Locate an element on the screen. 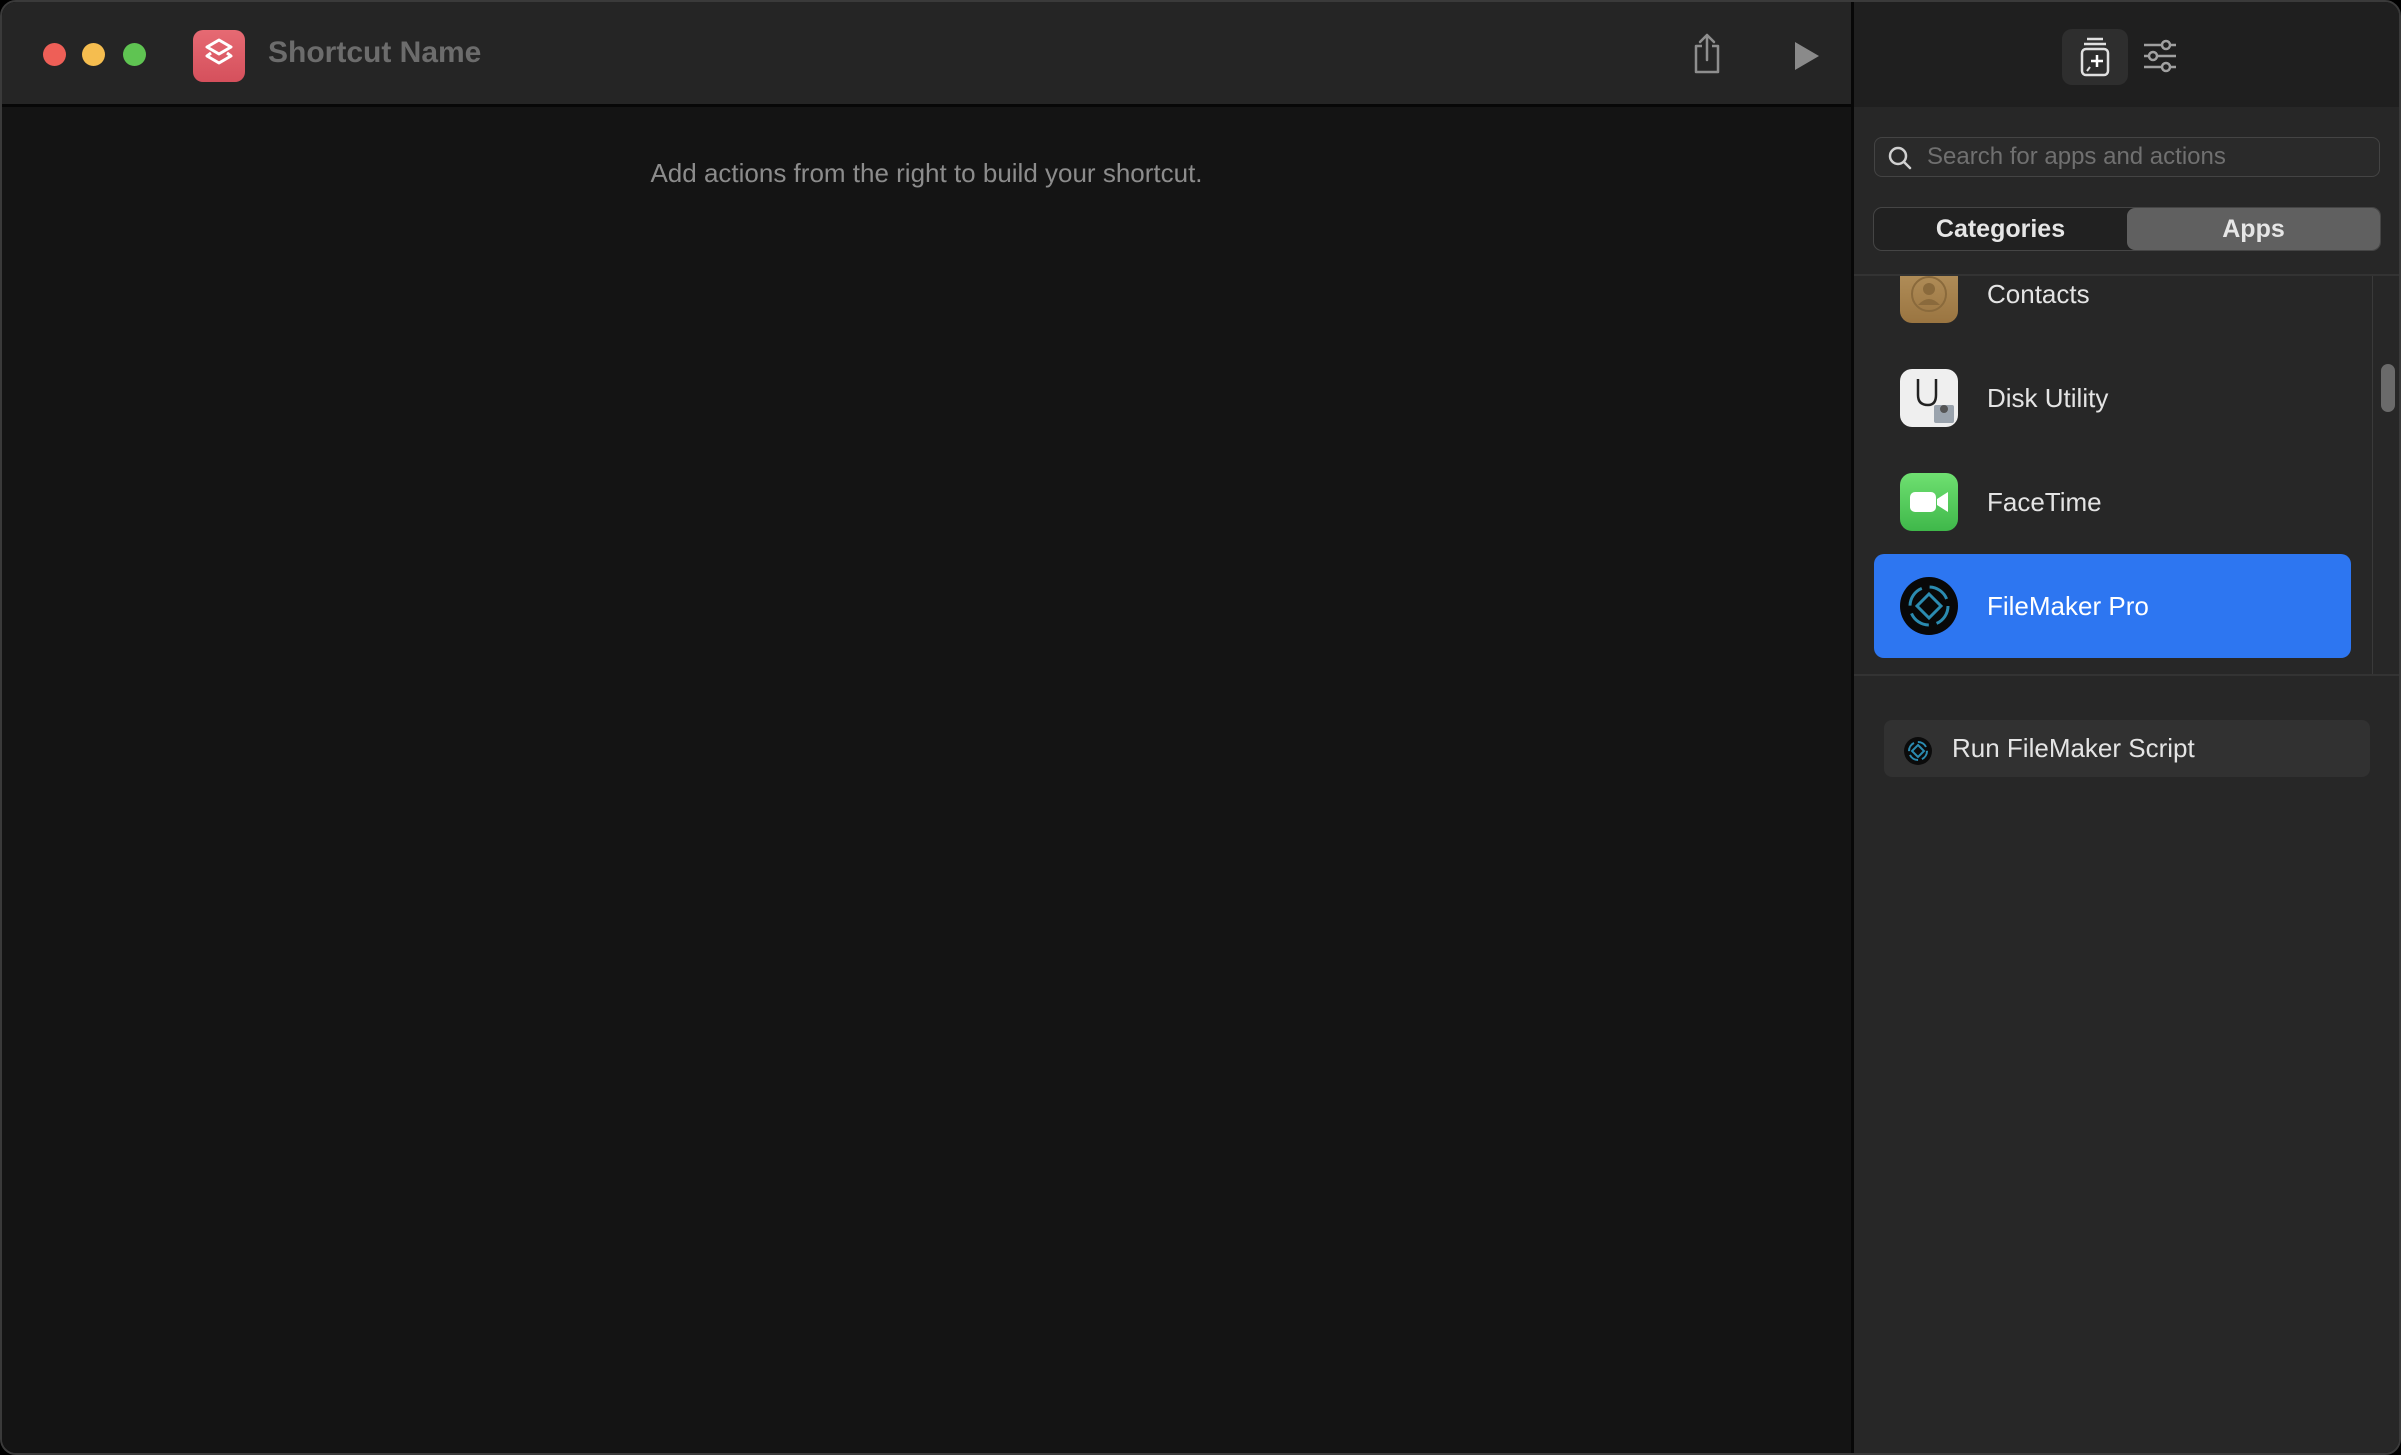  share-icon is located at coordinates (1707, 53).